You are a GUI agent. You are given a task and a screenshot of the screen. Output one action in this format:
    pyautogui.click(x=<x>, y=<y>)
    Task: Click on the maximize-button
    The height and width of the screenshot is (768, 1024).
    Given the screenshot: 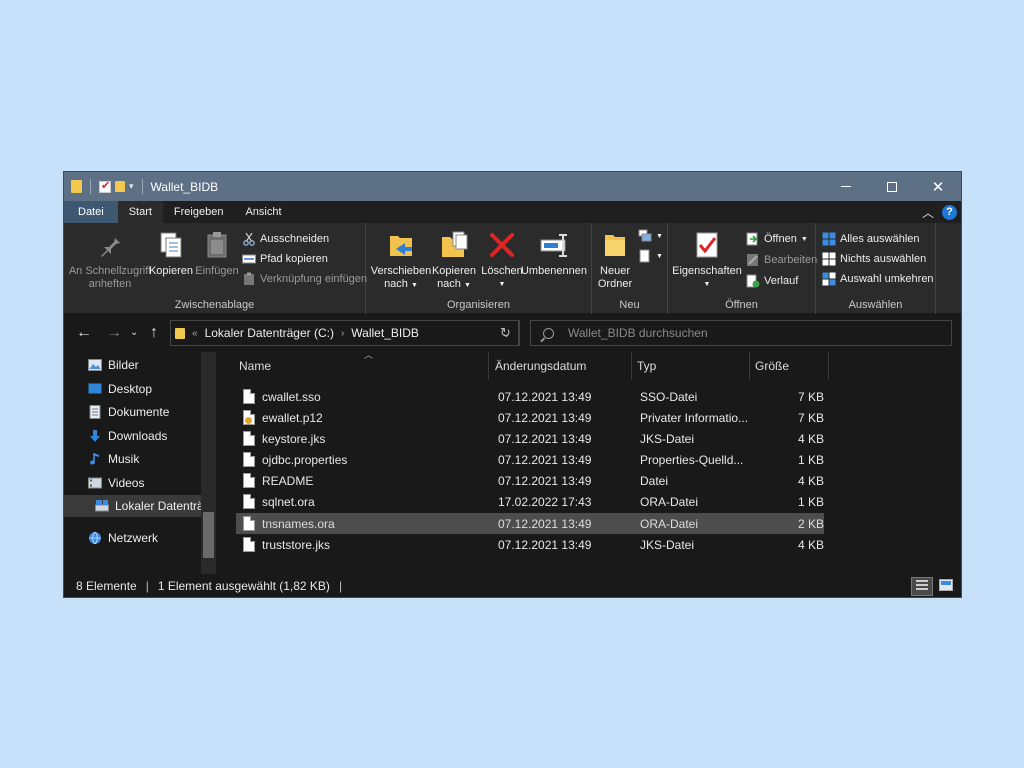 What is the action you would take?
    pyautogui.click(x=892, y=186)
    